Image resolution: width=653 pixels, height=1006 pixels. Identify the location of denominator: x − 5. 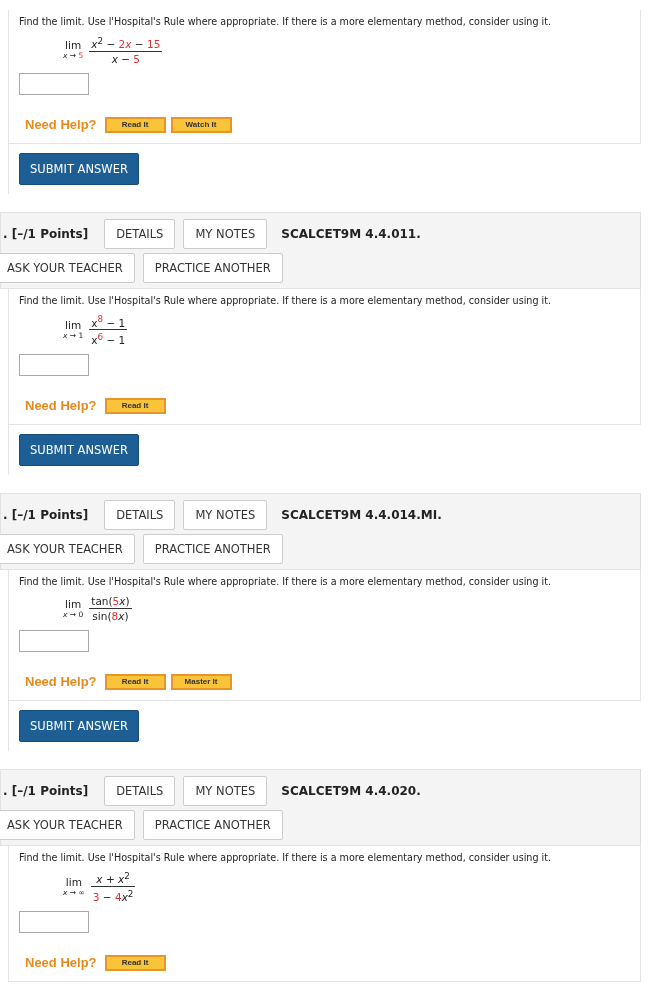
(125, 58).